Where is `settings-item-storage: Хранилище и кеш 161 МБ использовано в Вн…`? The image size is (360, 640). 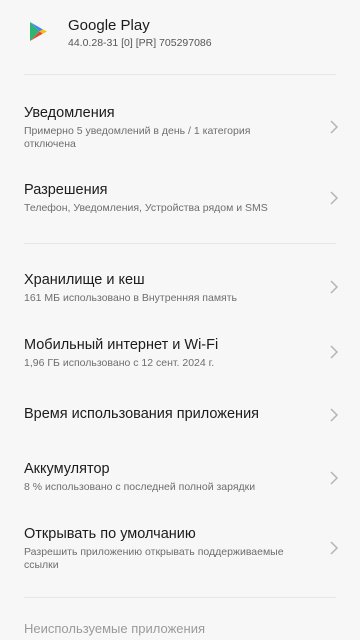
settings-item-storage: Хранилище и кеш 161 МБ использовано в Вн… is located at coordinates (180, 288).